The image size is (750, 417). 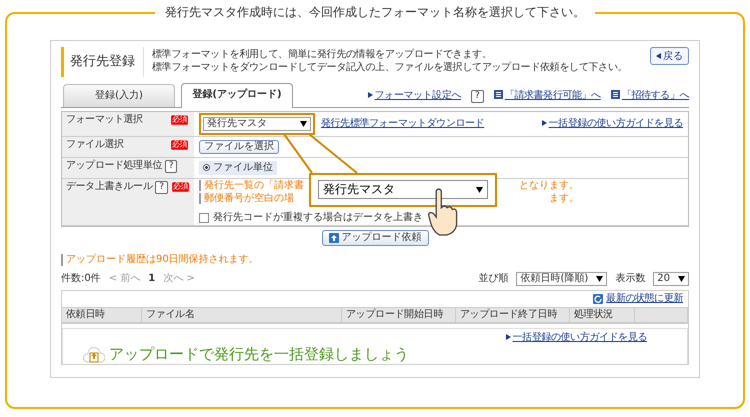 I want to click on description-text: 標準フォーマットをダウンロードしてデータ記入の上、ファイルを選択してアップロード依頼をして下さい。, so click(x=390, y=68).